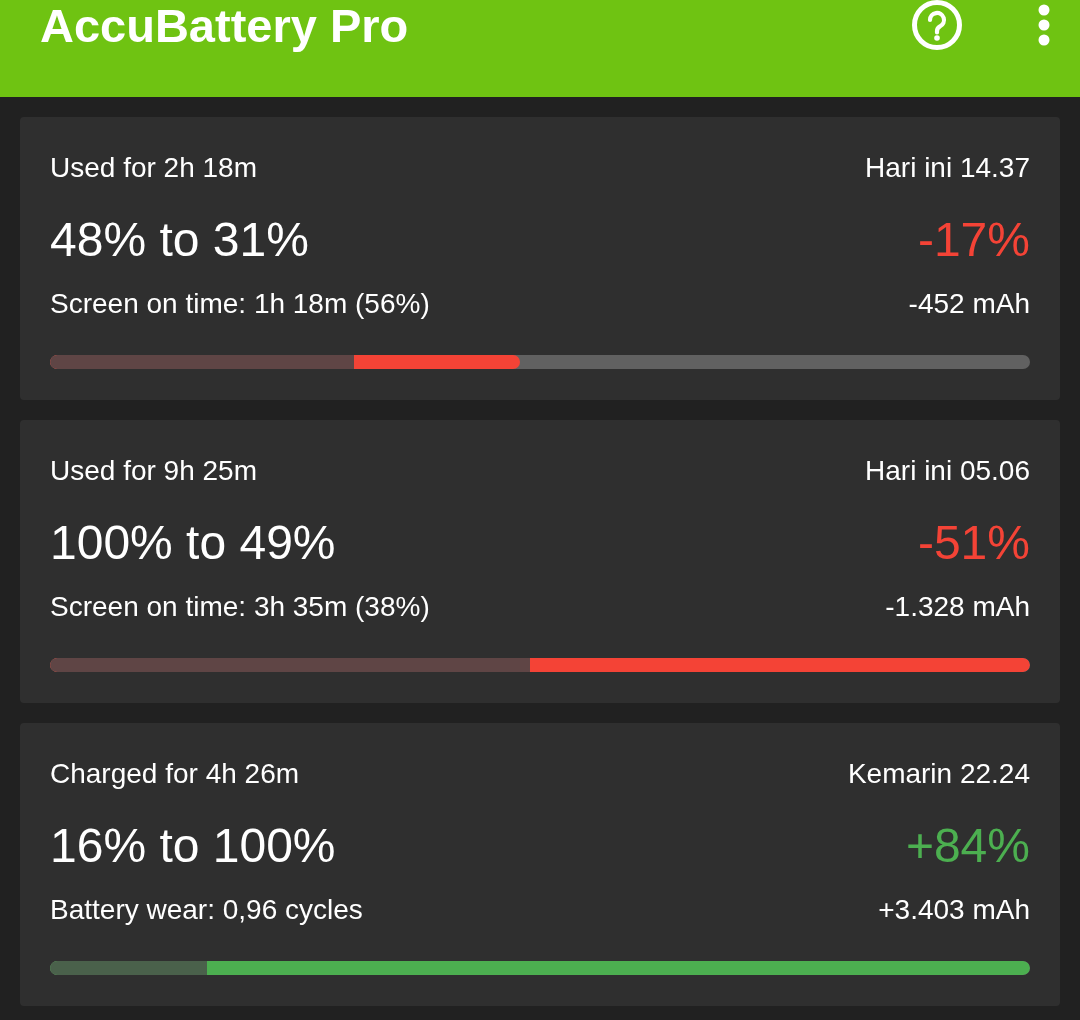 The height and width of the screenshot is (1020, 1080). Describe the element at coordinates (206, 910) in the screenshot. I see `session-detail: Battery wear: 0,96 cycles` at that location.